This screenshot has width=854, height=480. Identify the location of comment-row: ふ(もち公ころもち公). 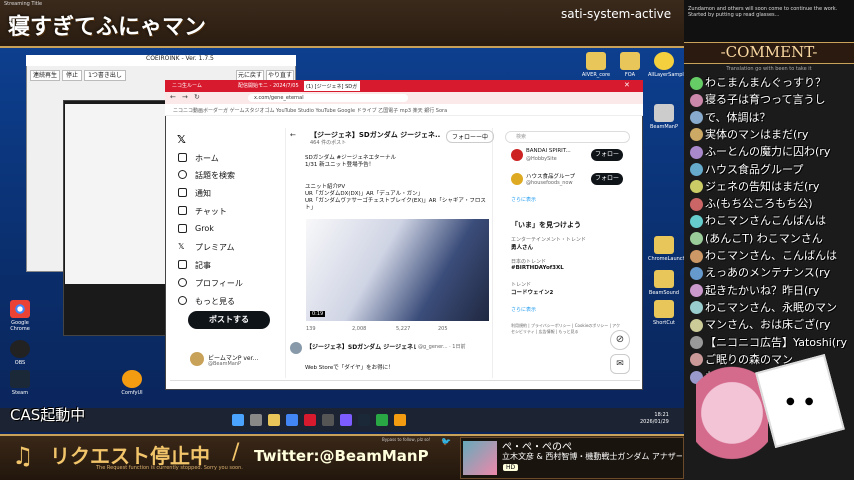
(772, 203).